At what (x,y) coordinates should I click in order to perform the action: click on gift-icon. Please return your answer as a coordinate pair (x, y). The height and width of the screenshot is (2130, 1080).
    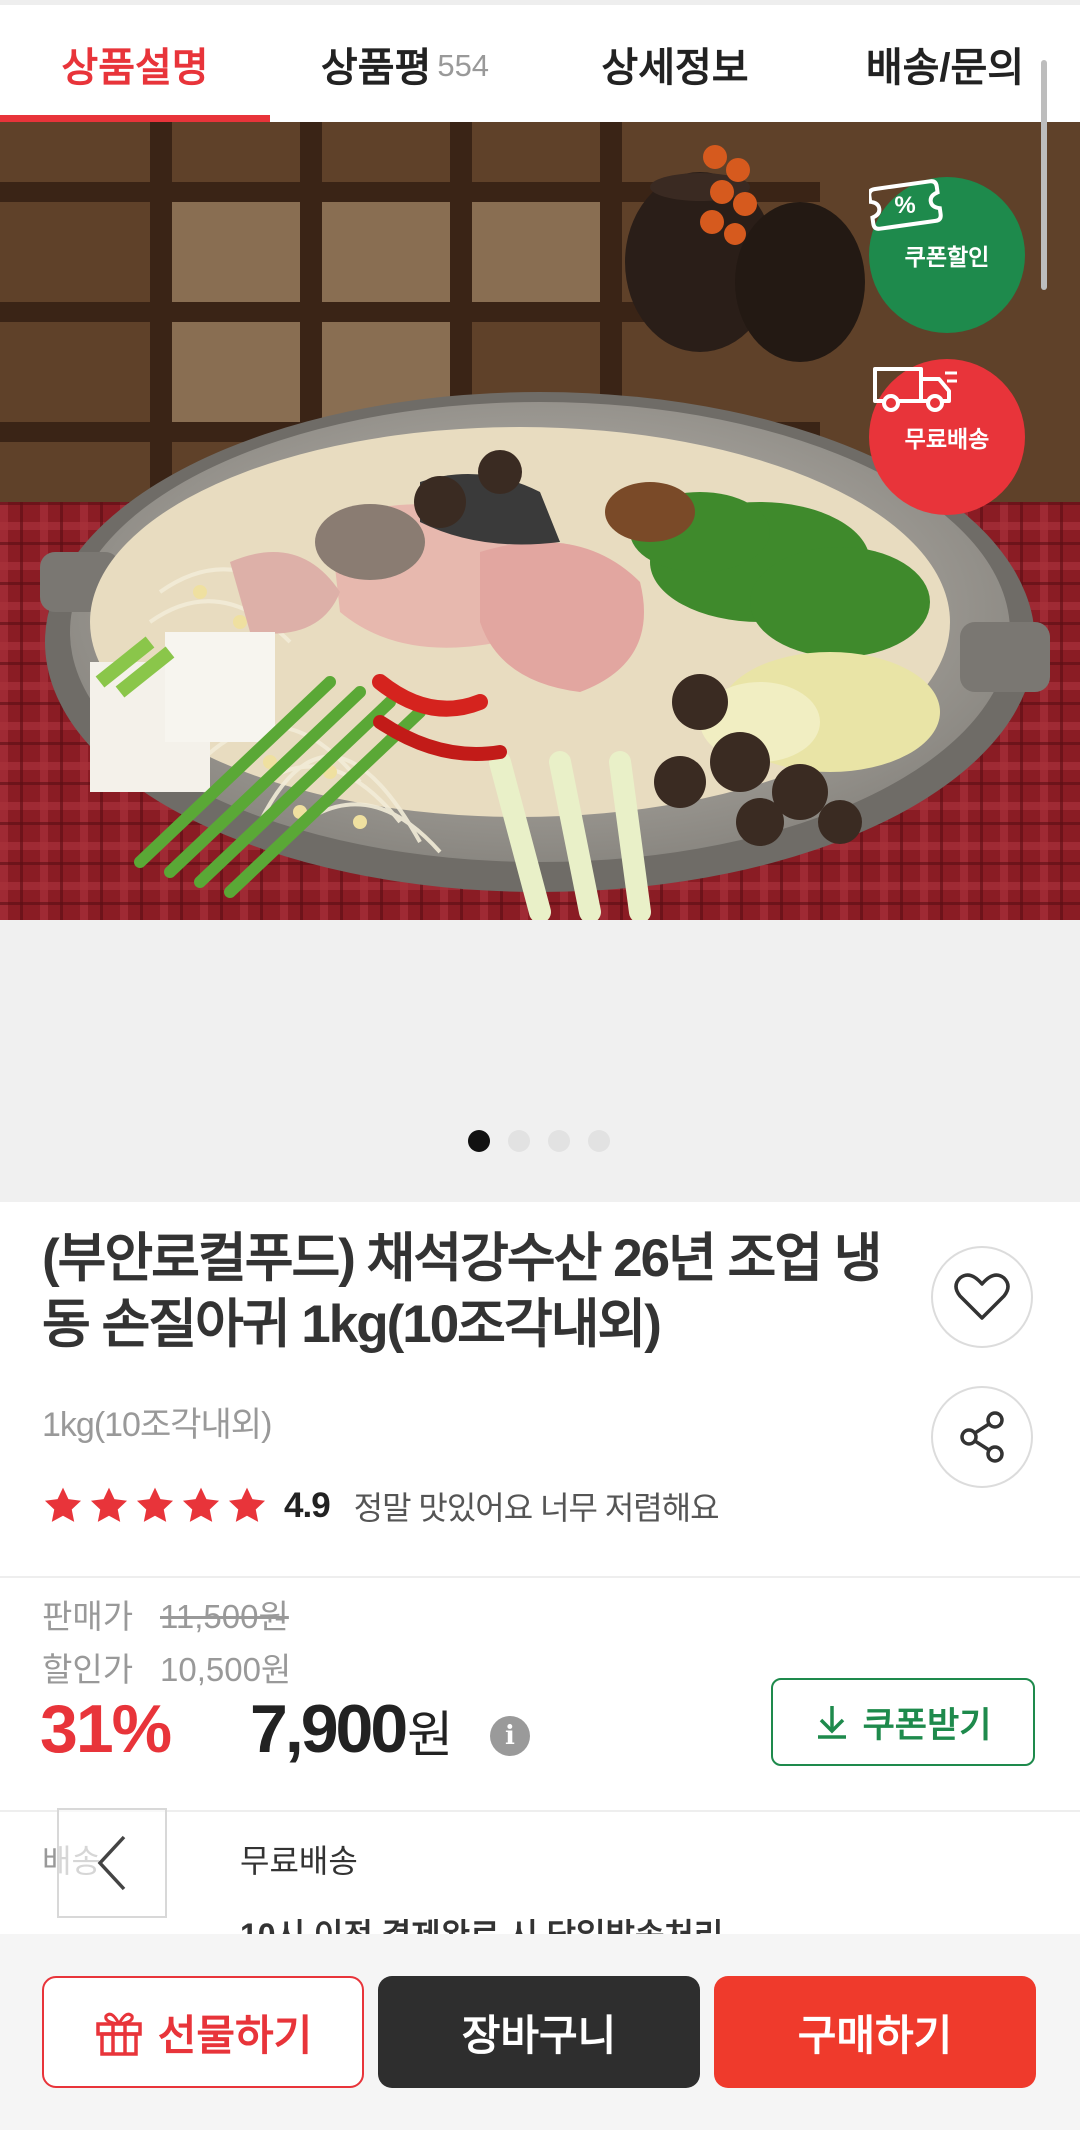
    Looking at the image, I should click on (118, 2034).